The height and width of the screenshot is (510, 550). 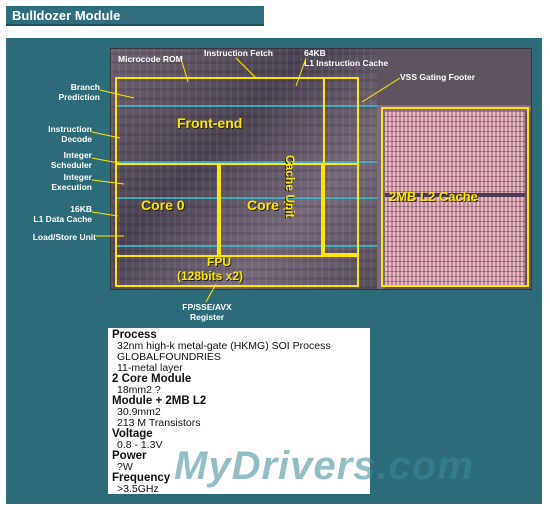 I want to click on watermark: MyDrivers.com, so click(x=324, y=466).